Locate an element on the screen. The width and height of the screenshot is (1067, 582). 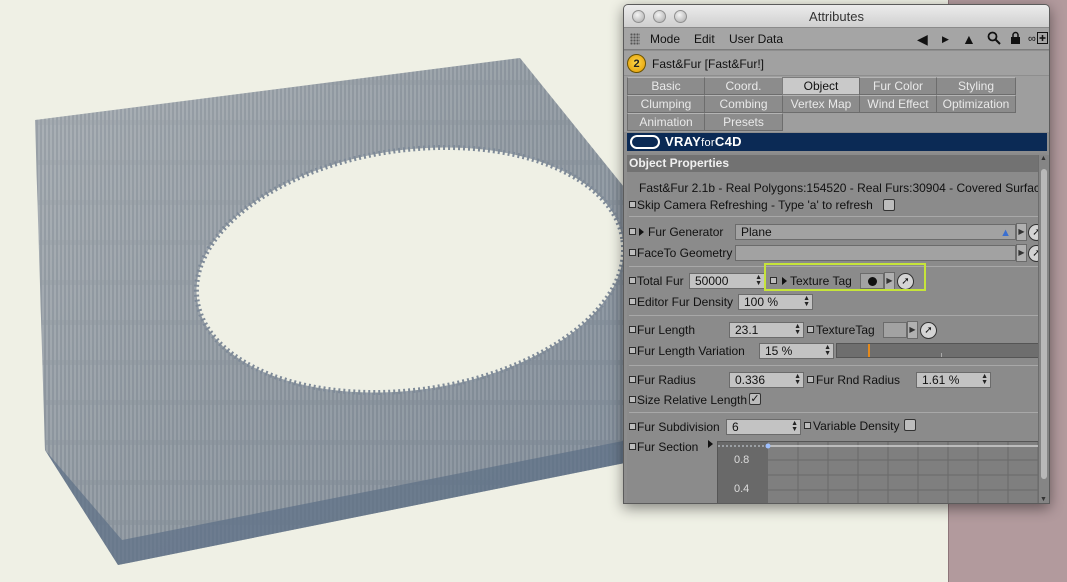
scrollbar-thumb is located at coordinates (1044, 324).